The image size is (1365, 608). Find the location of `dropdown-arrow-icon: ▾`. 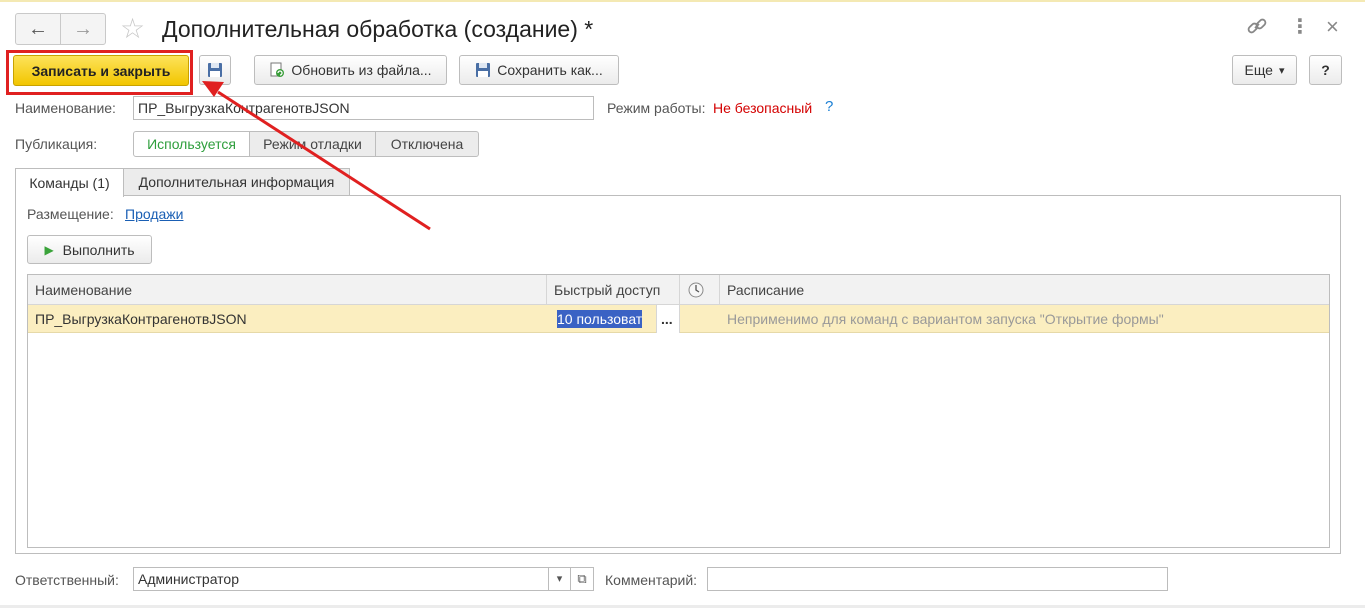

dropdown-arrow-icon: ▾ is located at coordinates (559, 579).